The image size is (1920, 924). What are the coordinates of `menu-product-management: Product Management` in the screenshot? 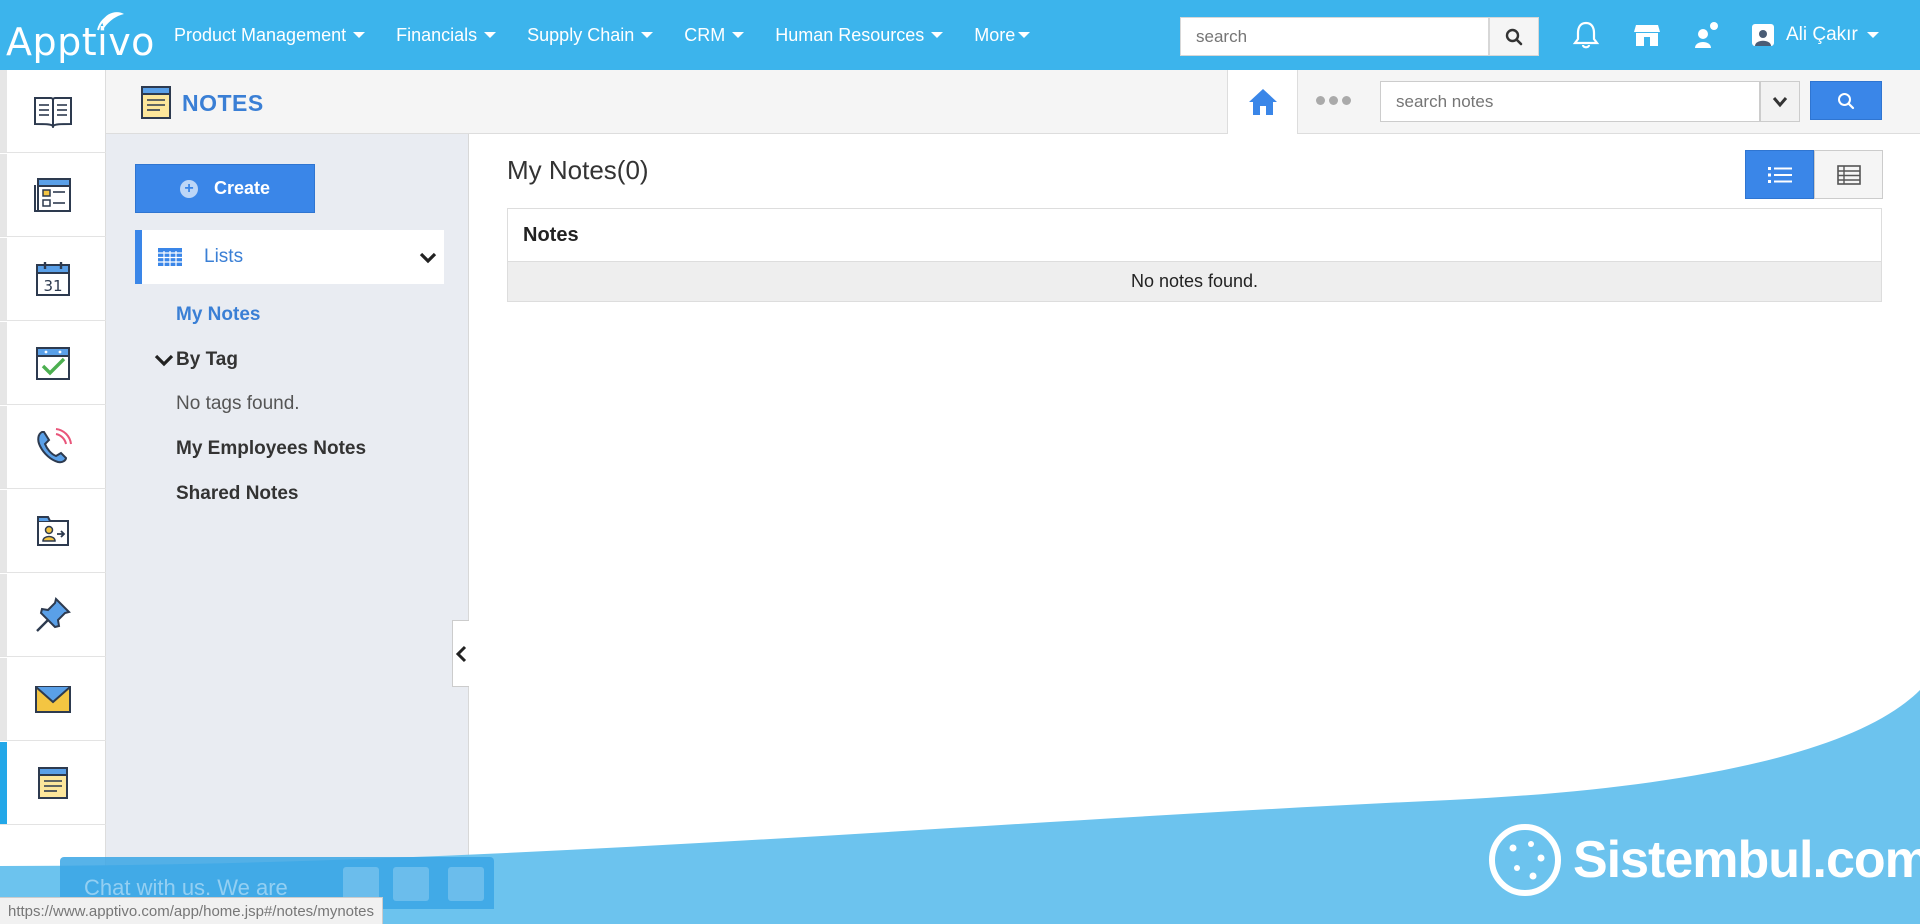 It's located at (270, 35).